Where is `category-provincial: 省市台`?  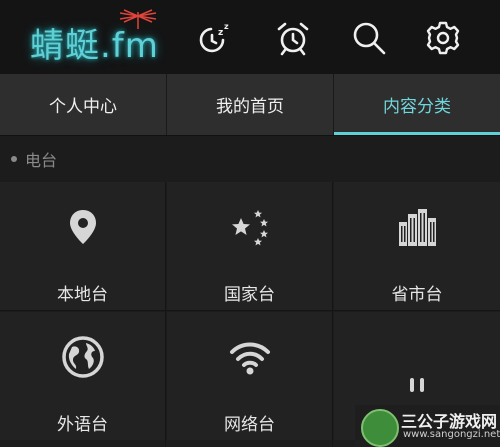
category-provincial: 省市台 is located at coordinates (417, 246).